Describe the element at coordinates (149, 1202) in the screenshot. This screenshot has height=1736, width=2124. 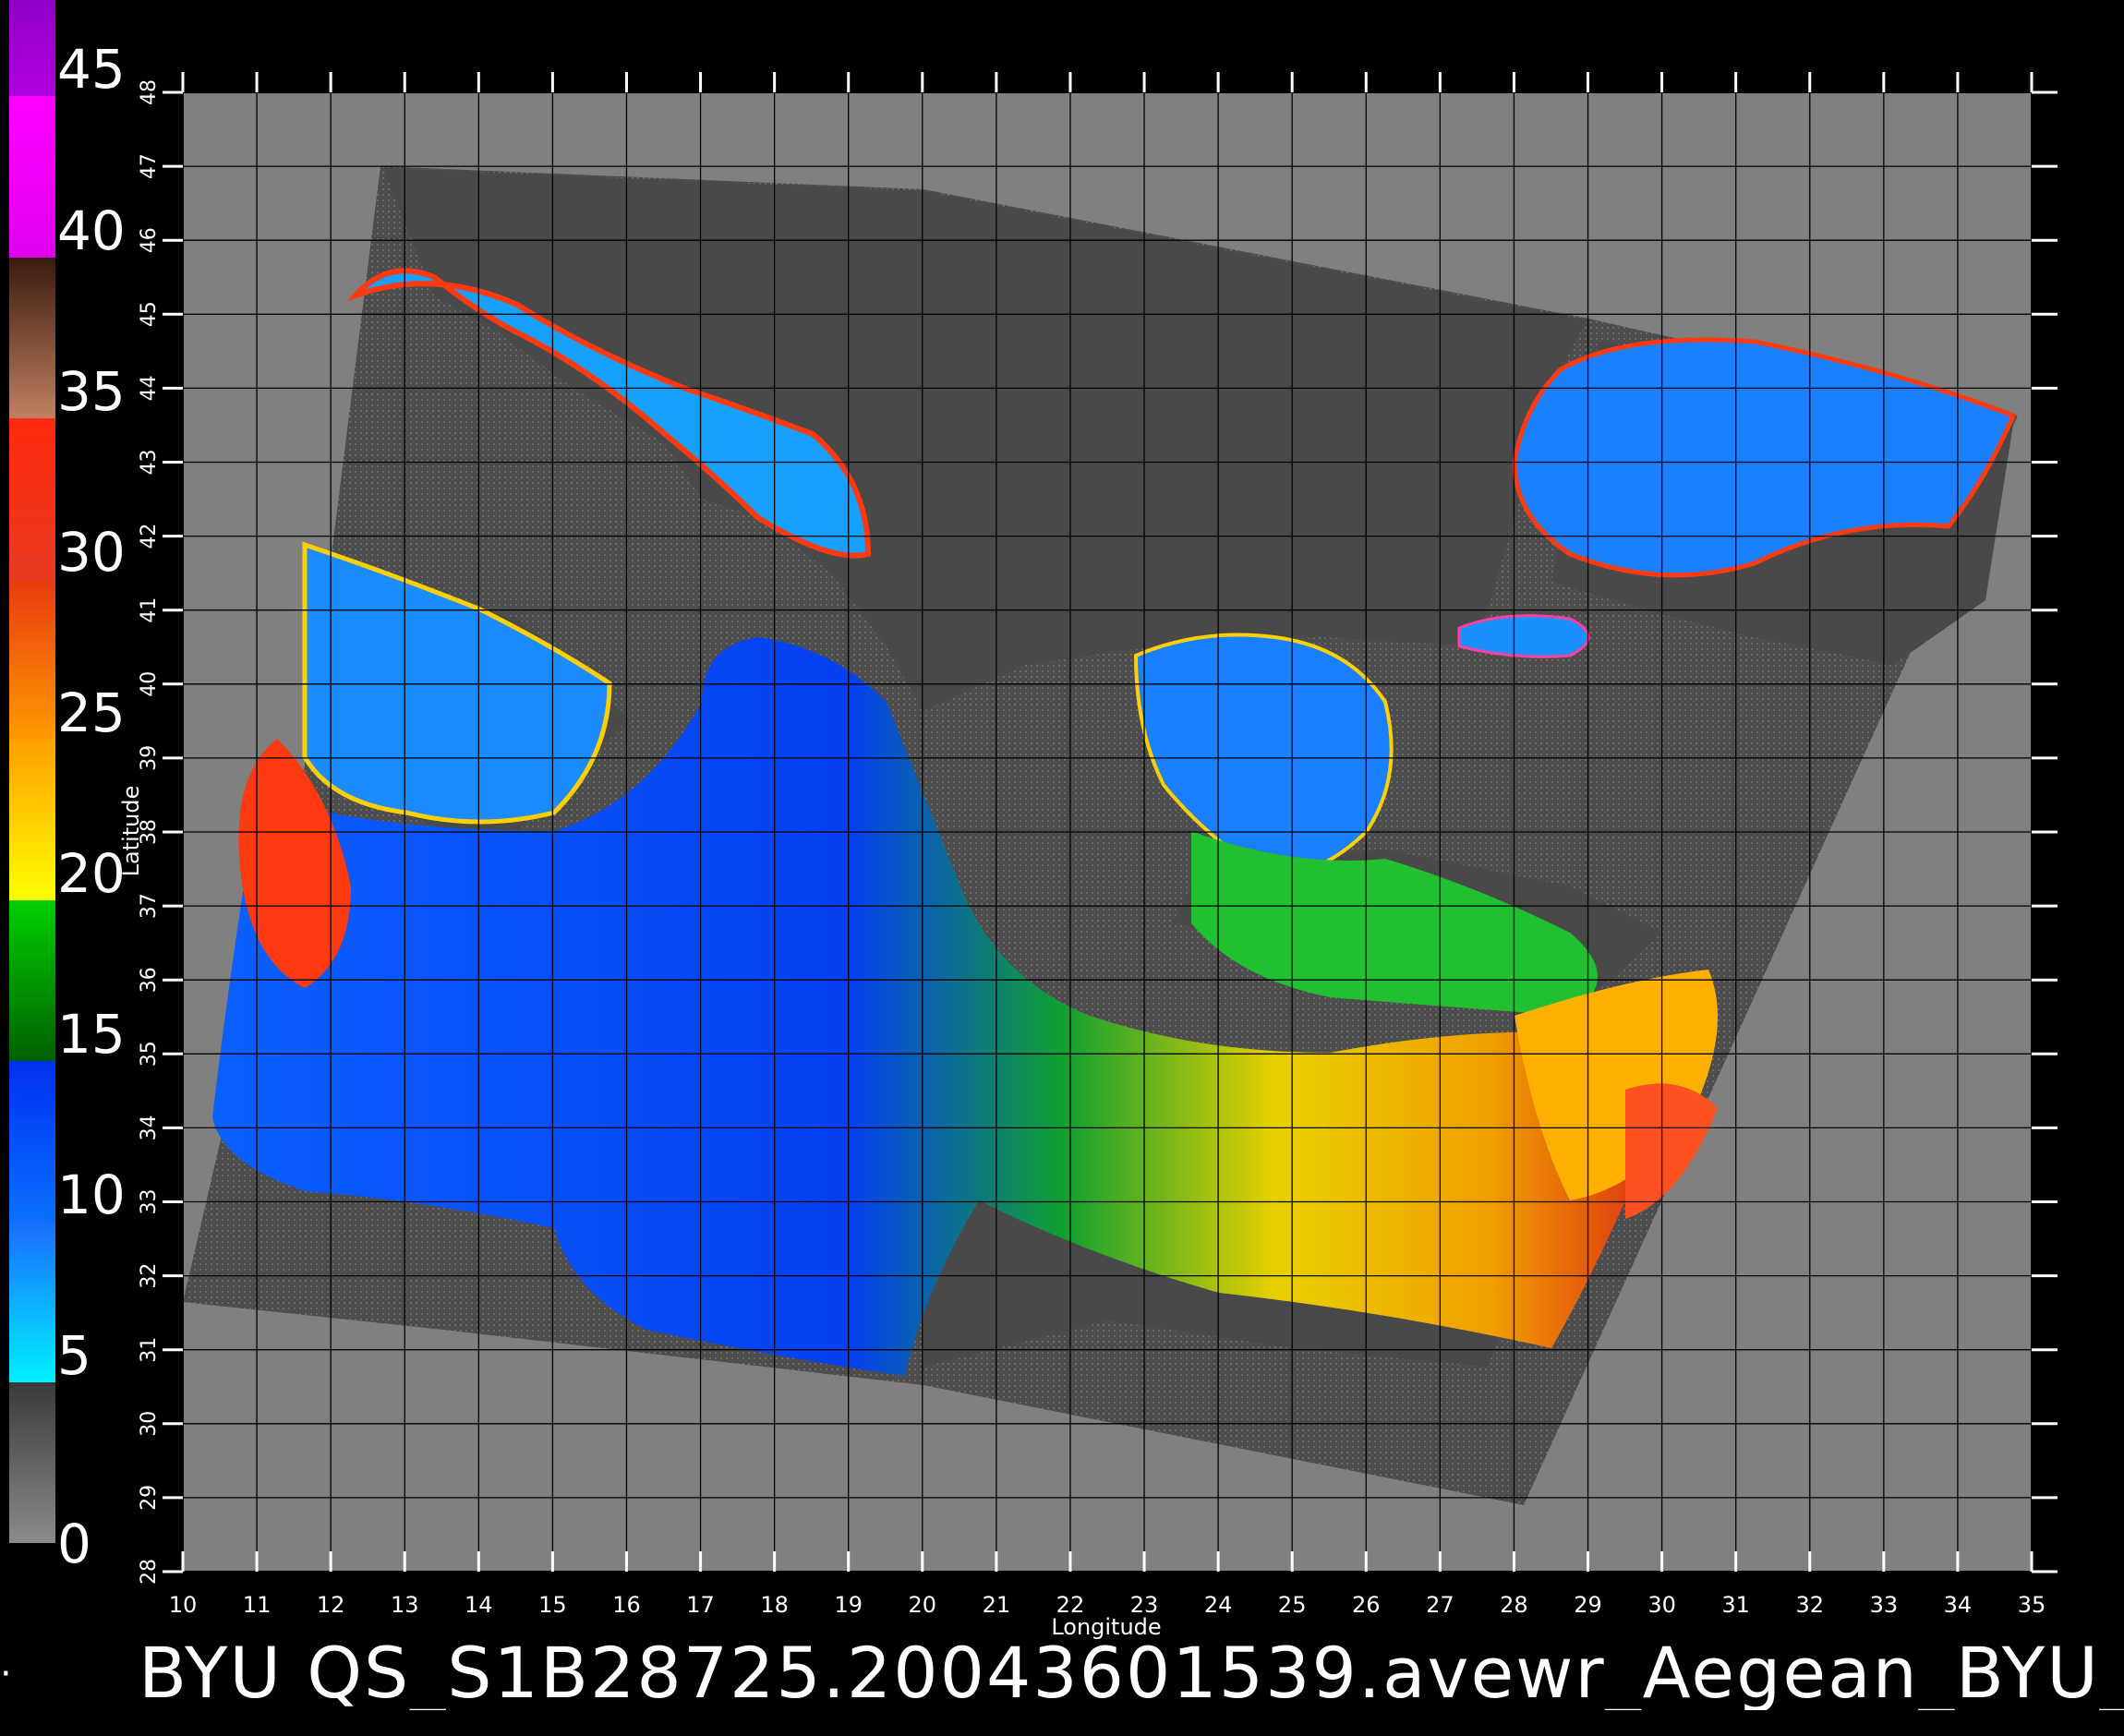
I see `lat-tick-label: 33` at that location.